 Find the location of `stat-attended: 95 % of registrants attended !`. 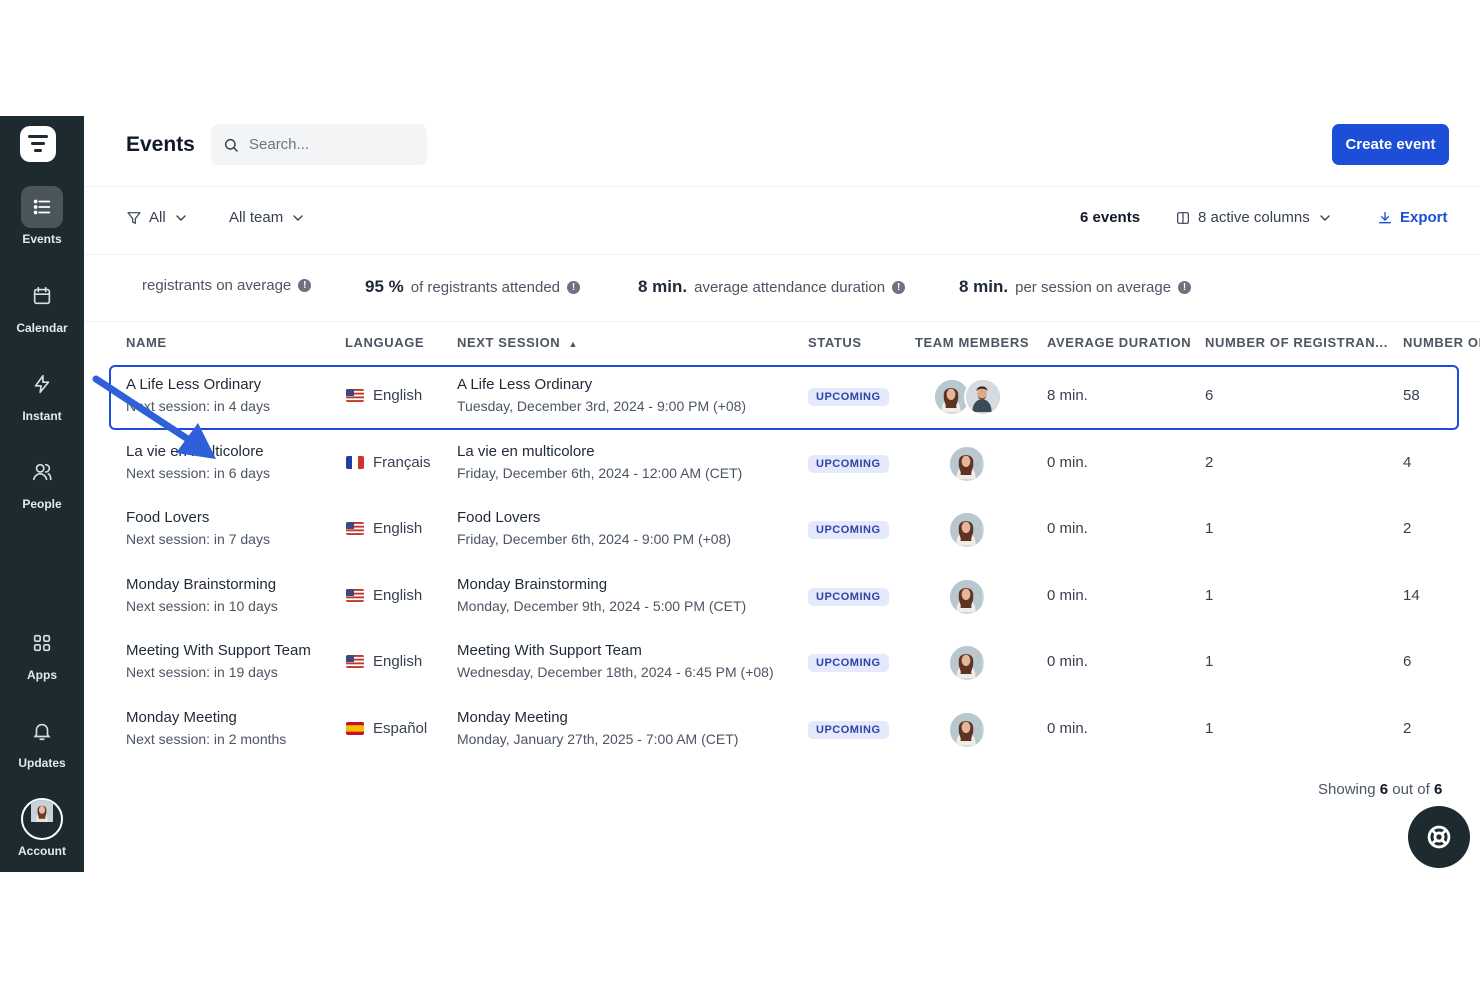

stat-attended: 95 % of registrants attended ! is located at coordinates (473, 287).